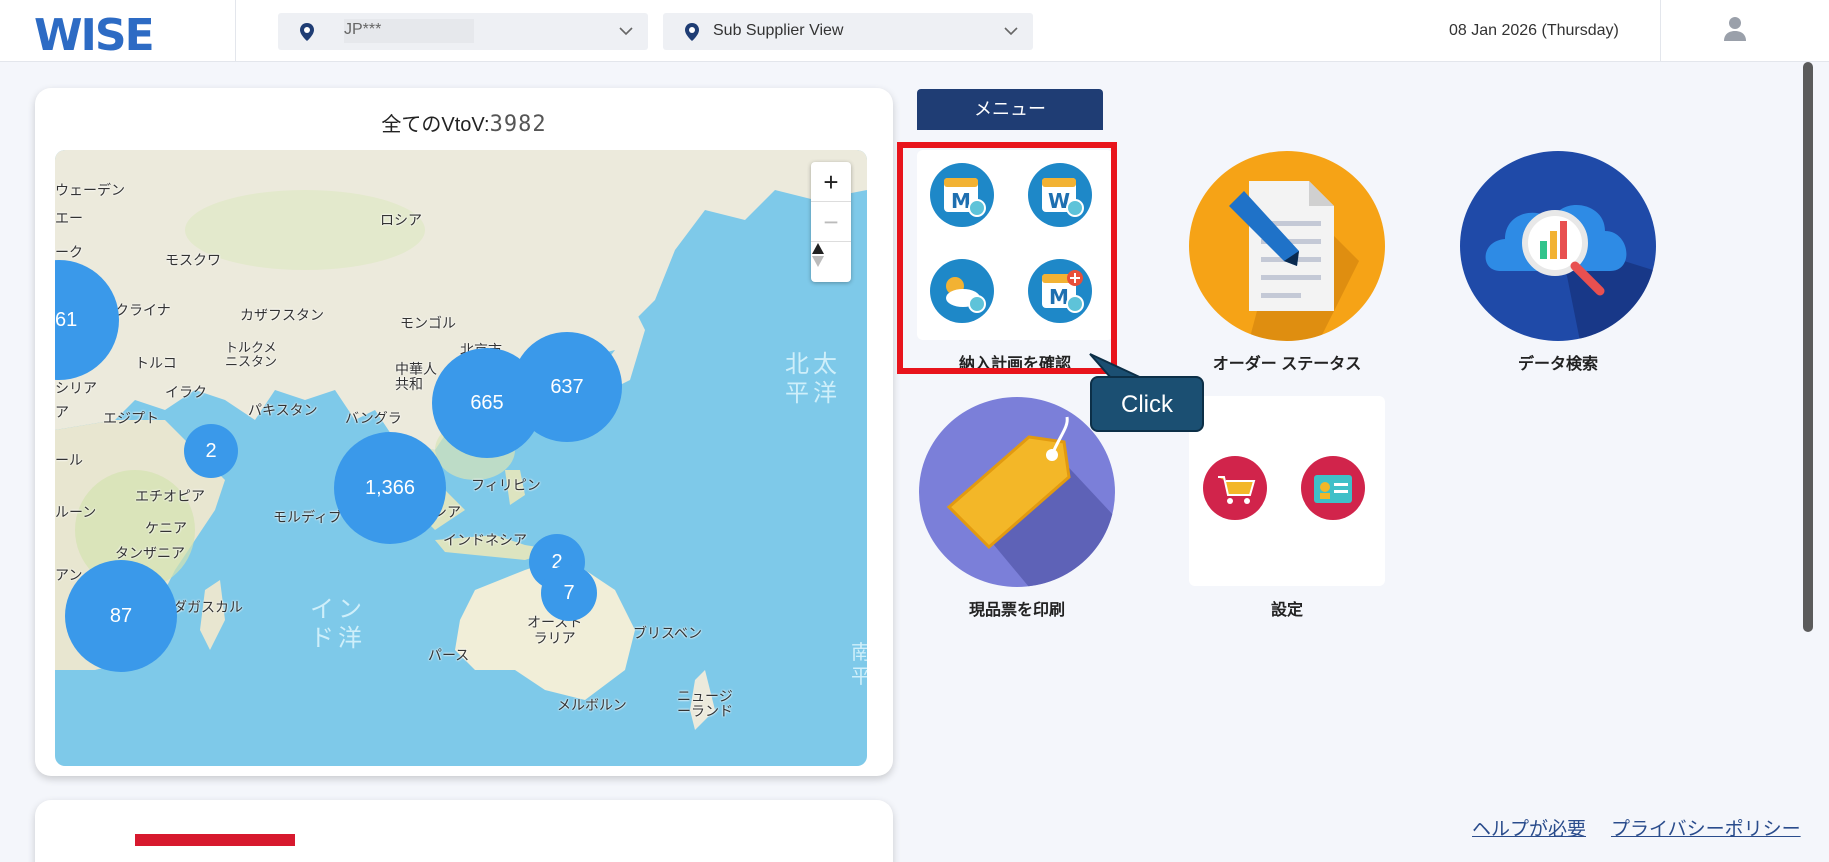 Image resolution: width=1829 pixels, height=862 pixels. Describe the element at coordinates (308, 518) in the screenshot. I see `map-label: モルディブ` at that location.